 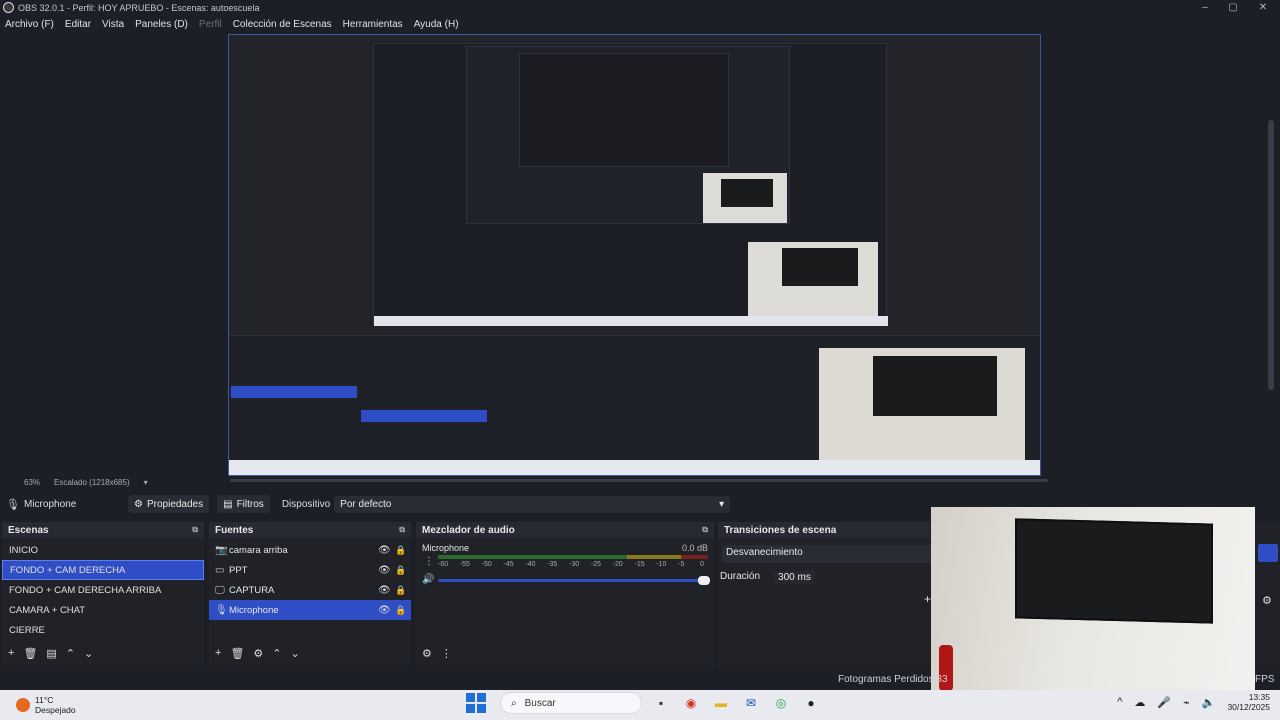 I want to click on menu-help: Ayuda (H), so click(x=436, y=24).